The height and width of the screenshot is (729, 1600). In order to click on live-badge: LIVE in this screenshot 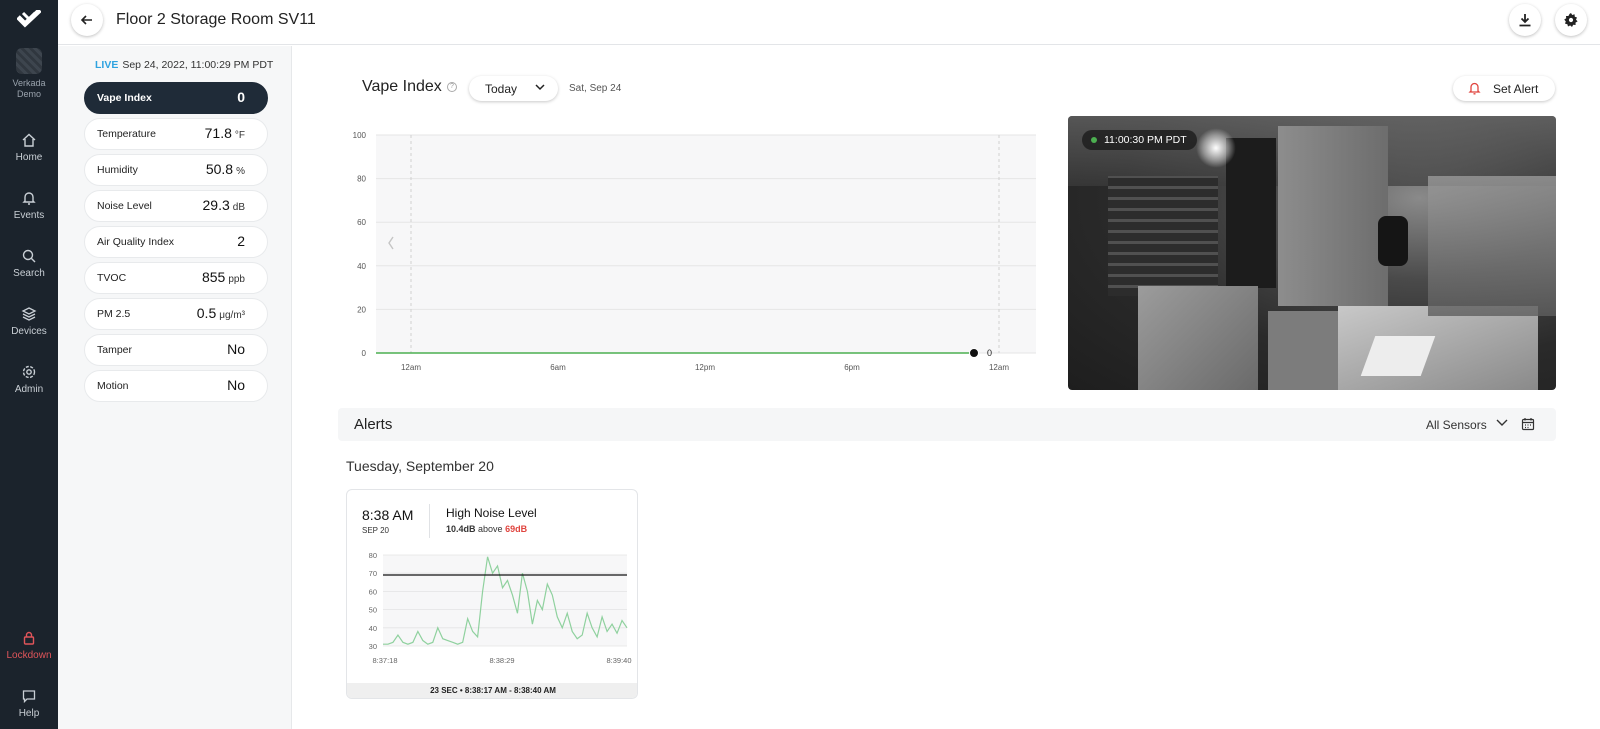, I will do `click(107, 65)`.